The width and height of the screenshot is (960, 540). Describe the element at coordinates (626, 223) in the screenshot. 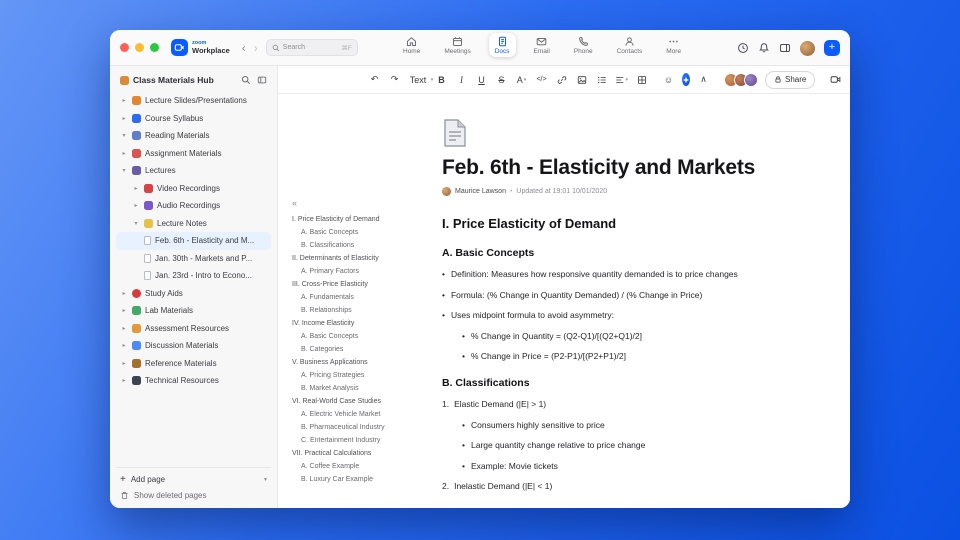

I see `section-heading: I. Price Elasticity of Demand` at that location.